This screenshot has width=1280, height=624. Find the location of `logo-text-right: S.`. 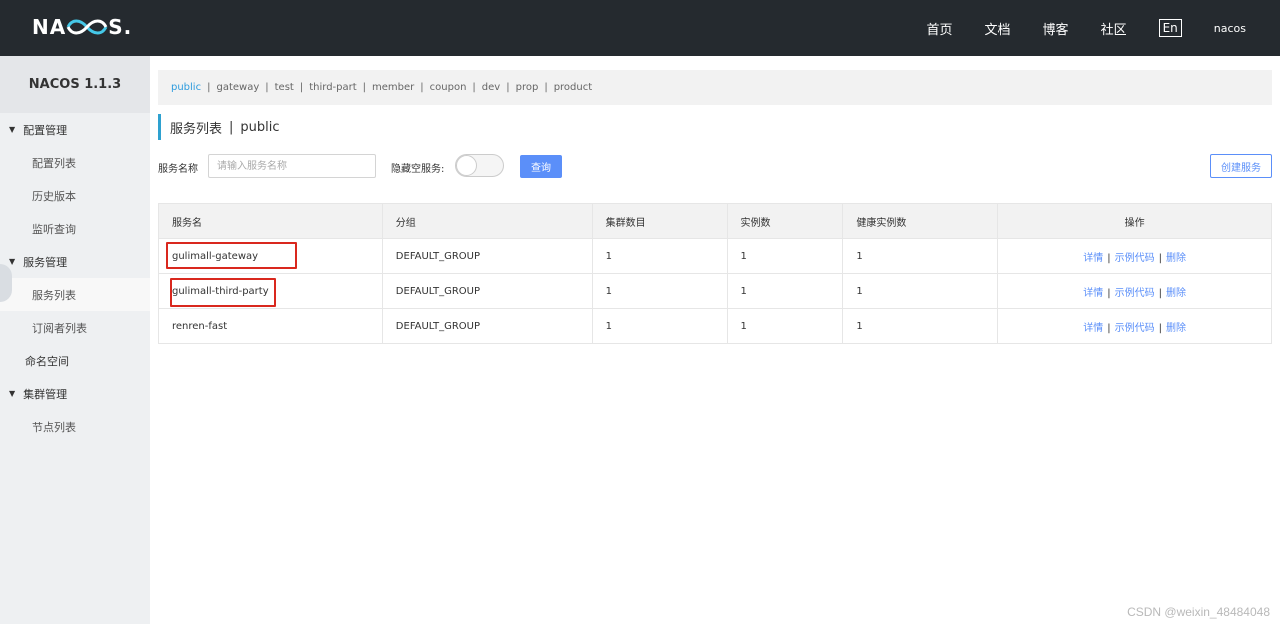

logo-text-right: S. is located at coordinates (120, 27).